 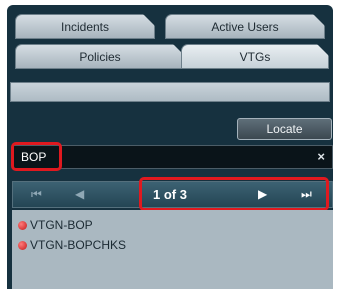 I want to click on tab-content-header, so click(x=170, y=92).